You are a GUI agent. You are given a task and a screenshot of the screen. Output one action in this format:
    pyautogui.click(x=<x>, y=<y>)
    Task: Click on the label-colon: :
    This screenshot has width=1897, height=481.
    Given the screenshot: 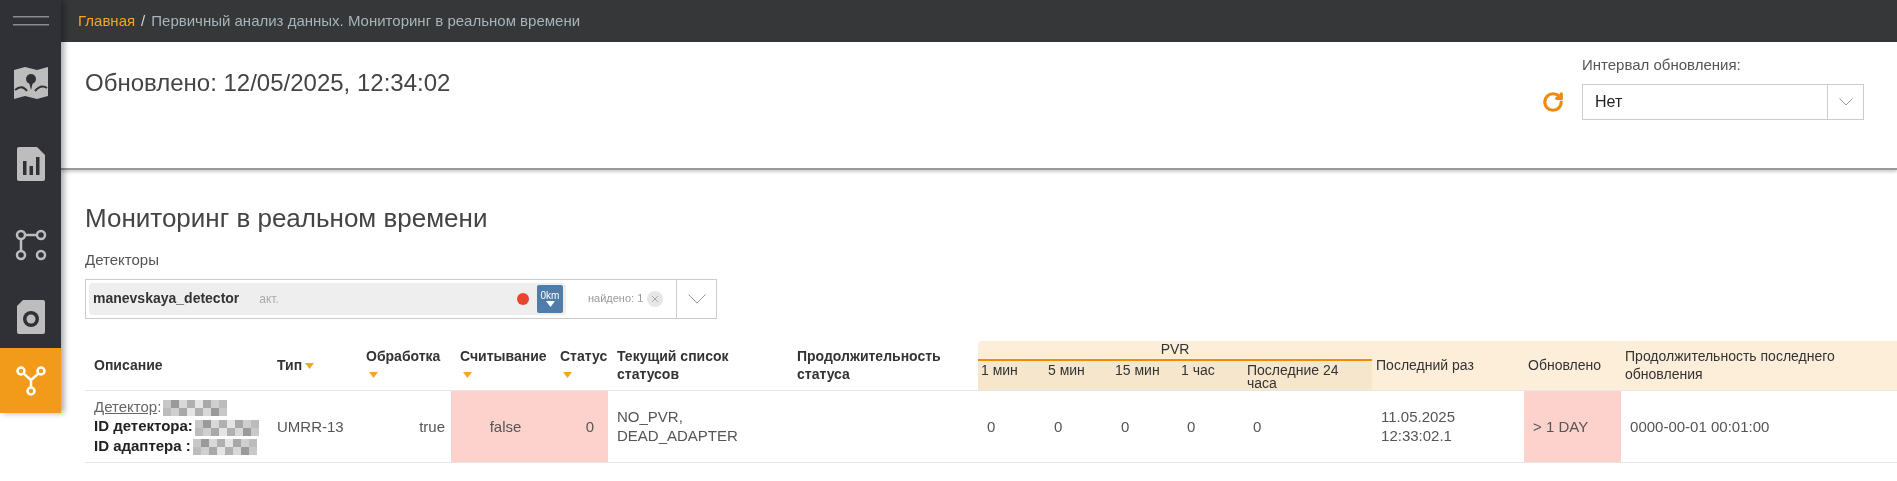 What is the action you would take?
    pyautogui.click(x=159, y=407)
    